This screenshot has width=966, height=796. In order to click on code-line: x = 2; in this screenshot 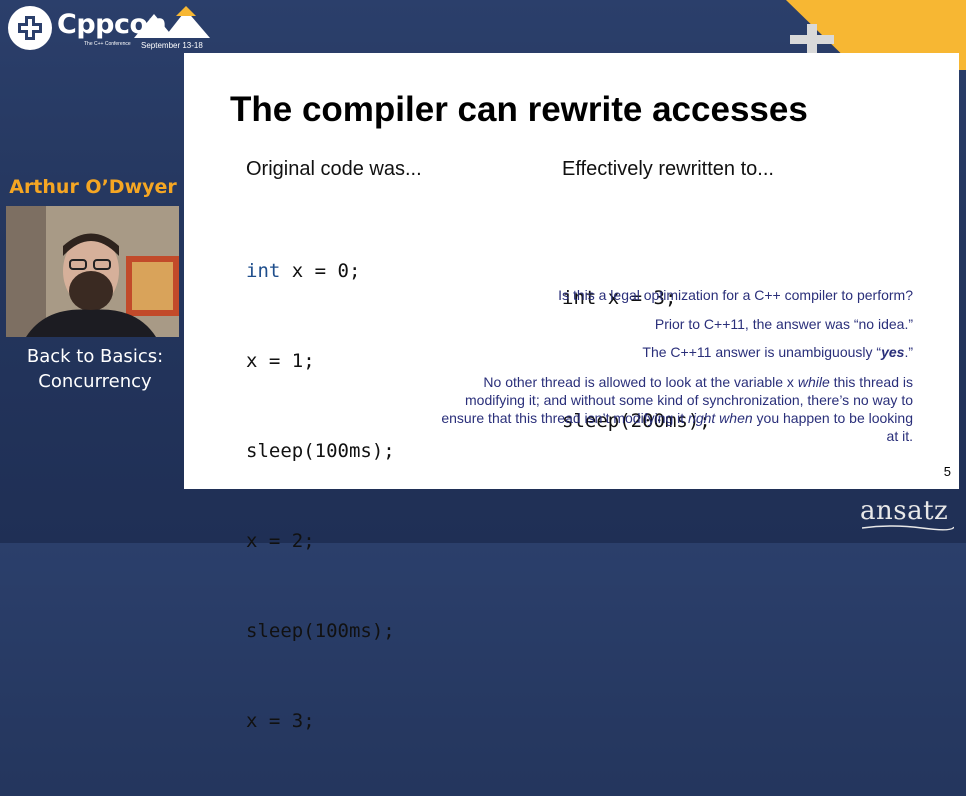, I will do `click(280, 541)`.